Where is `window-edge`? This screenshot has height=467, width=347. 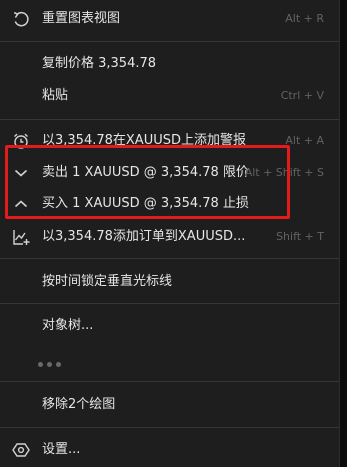
window-edge is located at coordinates (343, 233).